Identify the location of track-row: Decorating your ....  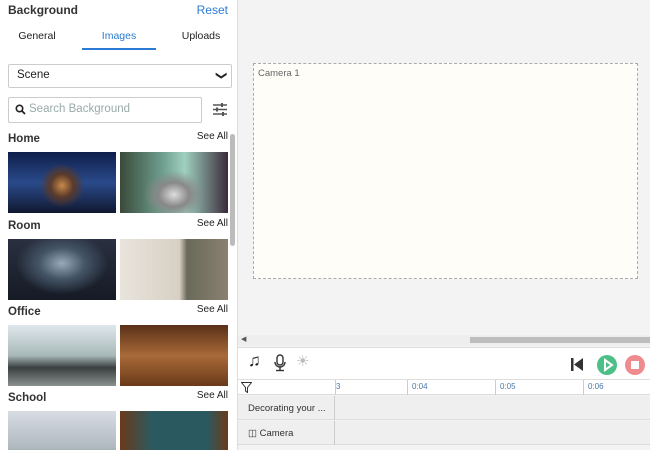
(444, 408).